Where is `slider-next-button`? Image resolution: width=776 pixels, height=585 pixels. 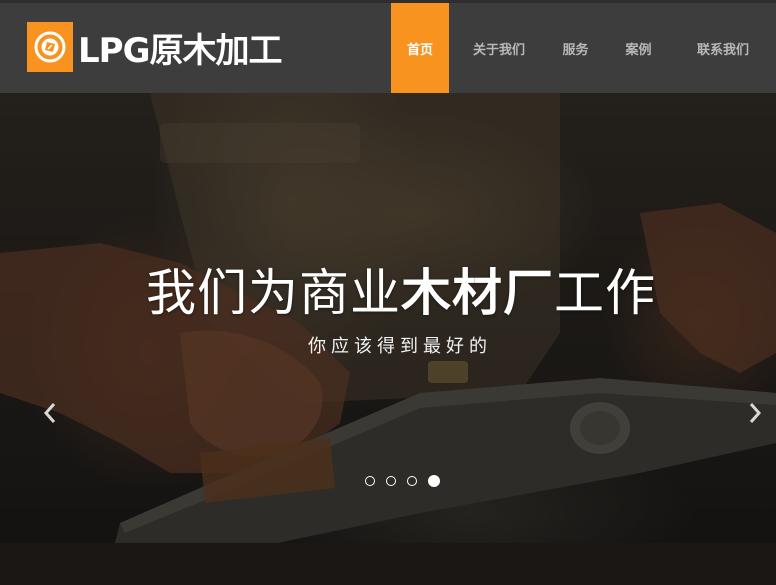 slider-next-button is located at coordinates (755, 413).